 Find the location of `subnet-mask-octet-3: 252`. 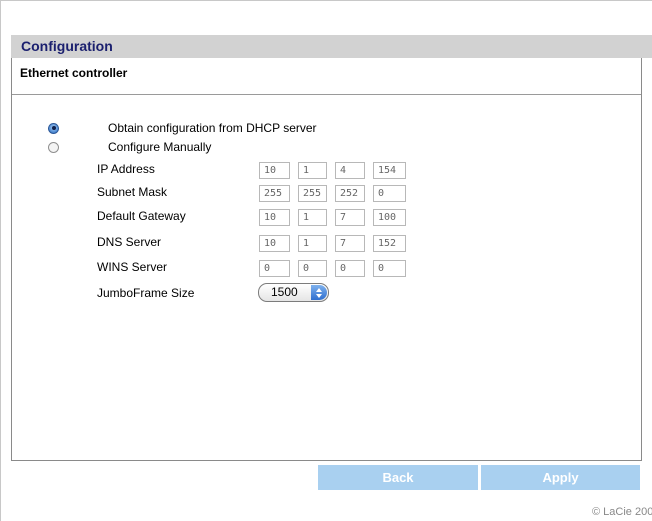

subnet-mask-octet-3: 252 is located at coordinates (350, 193).